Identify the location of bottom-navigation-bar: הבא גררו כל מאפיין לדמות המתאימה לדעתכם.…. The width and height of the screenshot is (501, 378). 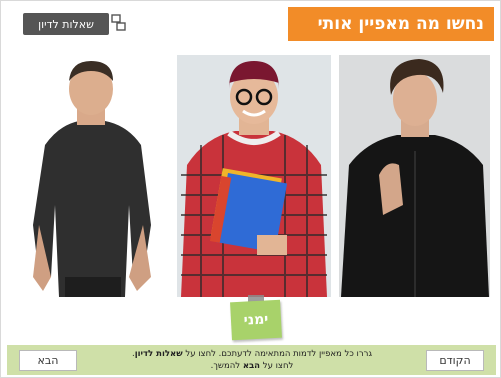
(251, 360).